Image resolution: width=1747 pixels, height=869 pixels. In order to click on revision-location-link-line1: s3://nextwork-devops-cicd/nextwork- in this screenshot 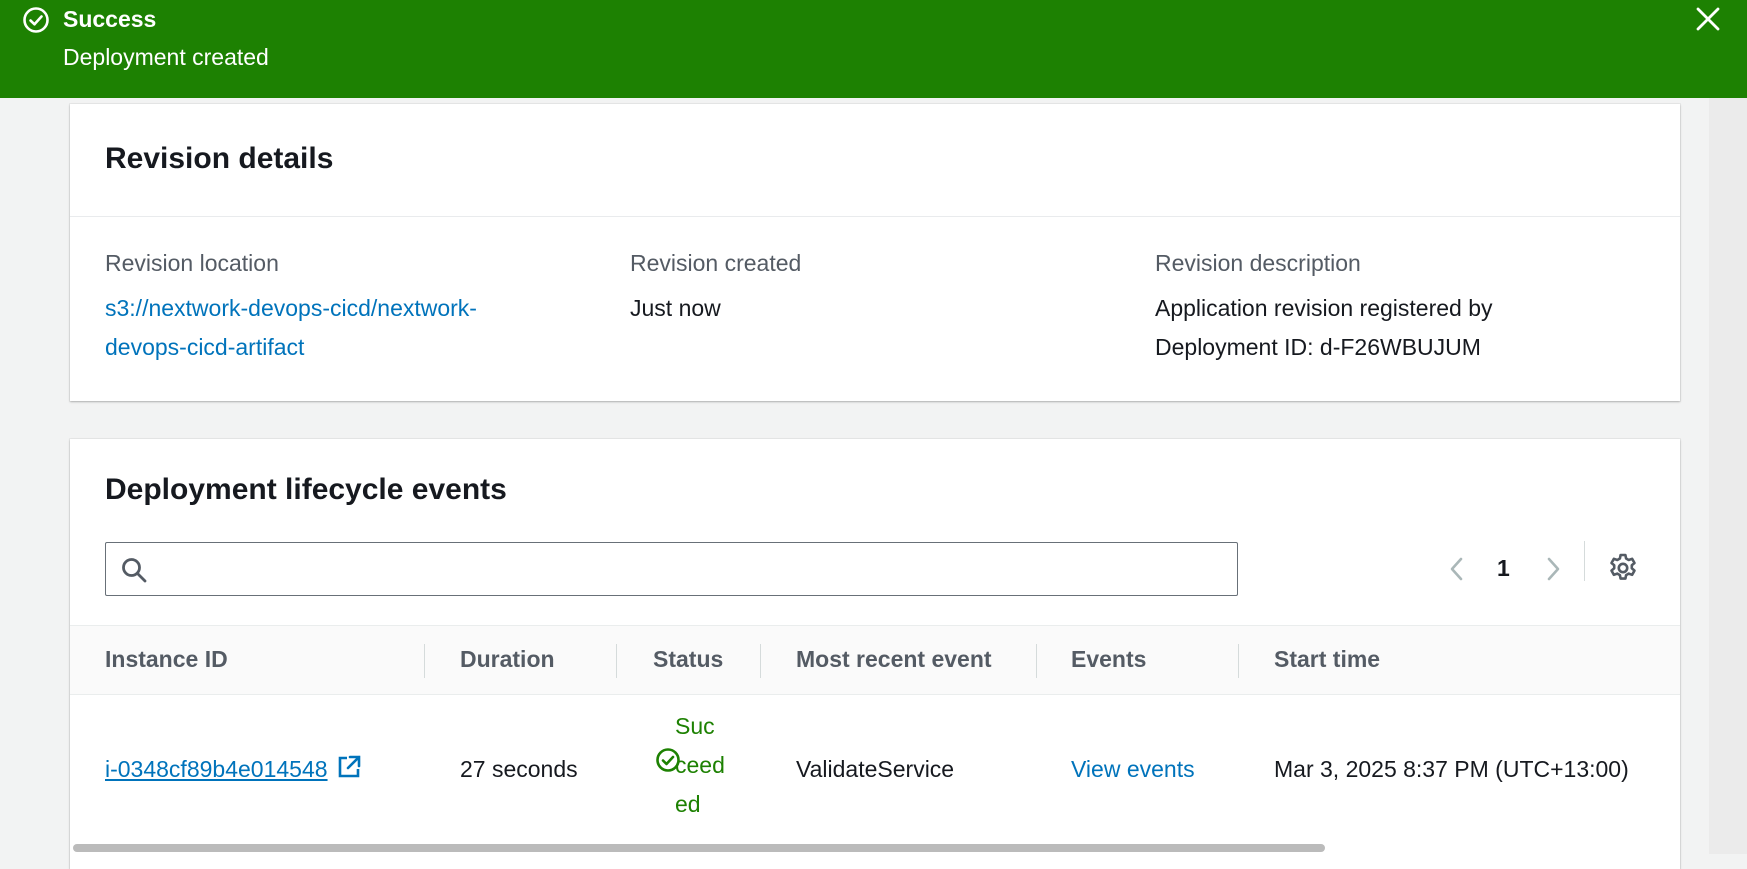, I will do `click(291, 308)`.